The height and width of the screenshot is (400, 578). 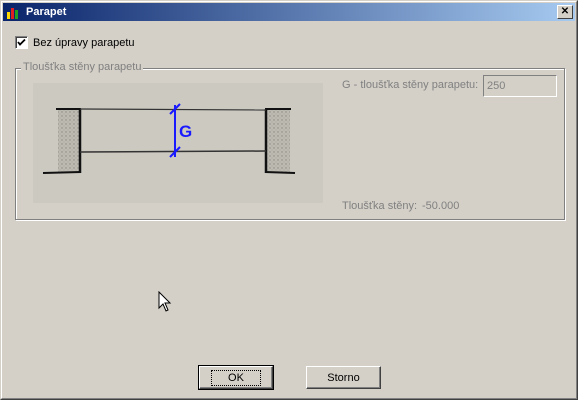 I want to click on no-parapet-adjust-checkbox, so click(x=21, y=42).